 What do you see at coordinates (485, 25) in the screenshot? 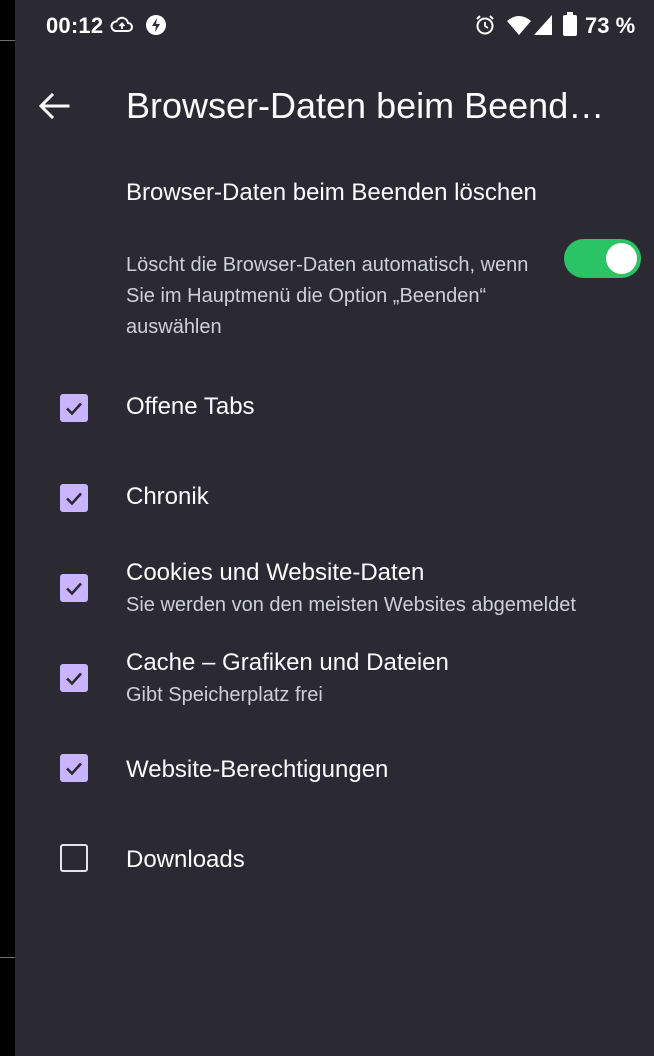
I see `alarm-icon` at bounding box center [485, 25].